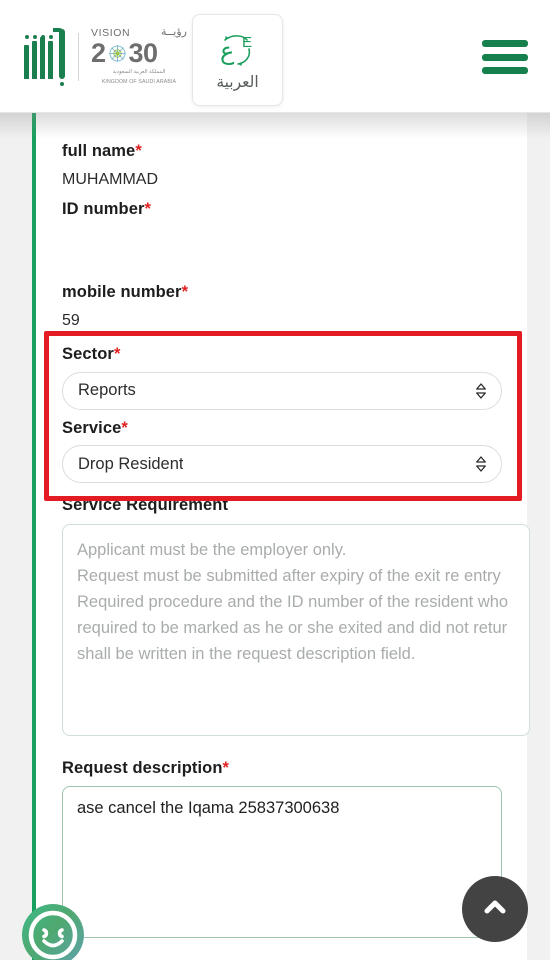 The image size is (550, 960). Describe the element at coordinates (283, 237) in the screenshot. I see `id-number-value` at that location.